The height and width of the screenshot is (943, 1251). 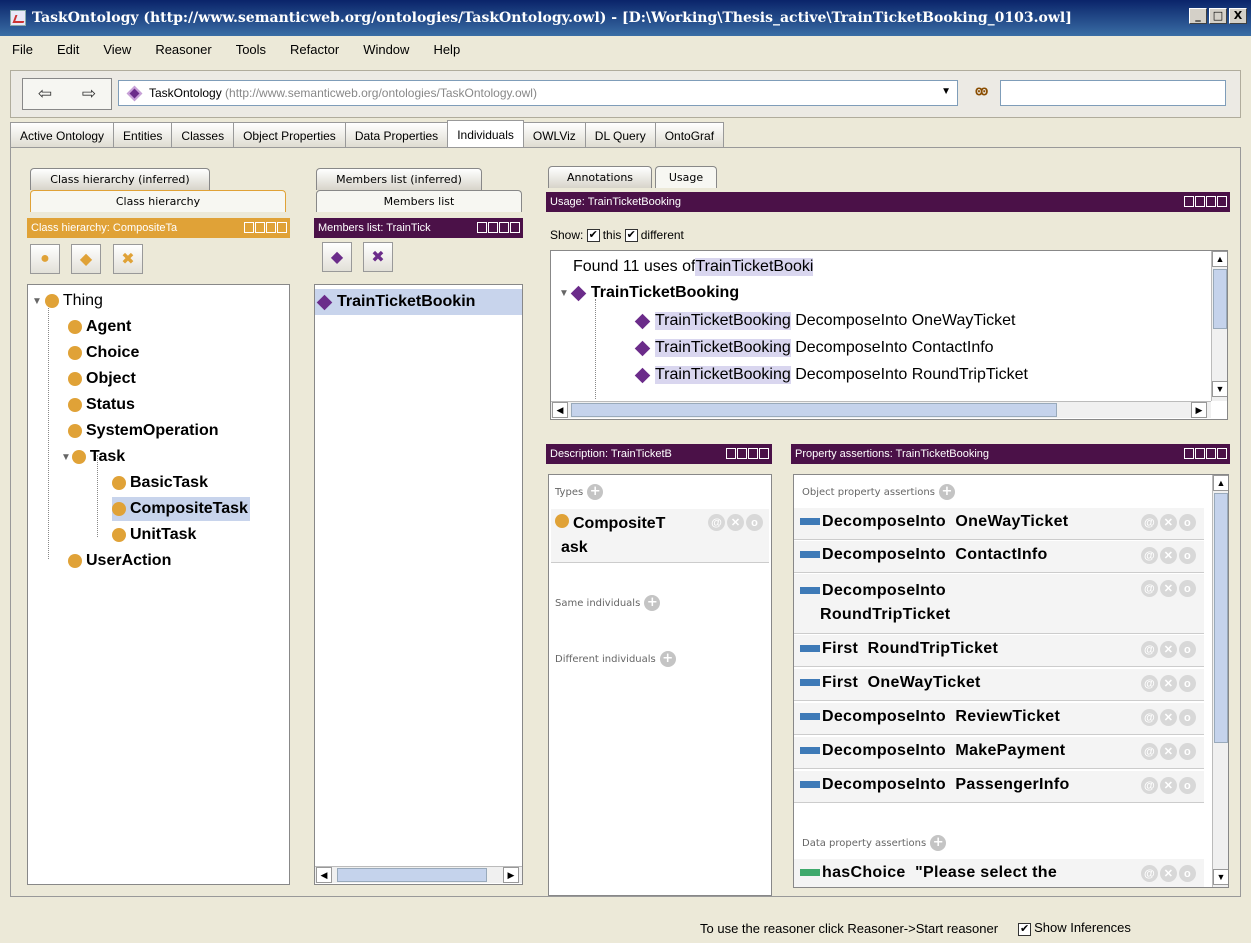 I want to click on add-subclass-icon: ●, so click(x=45, y=259).